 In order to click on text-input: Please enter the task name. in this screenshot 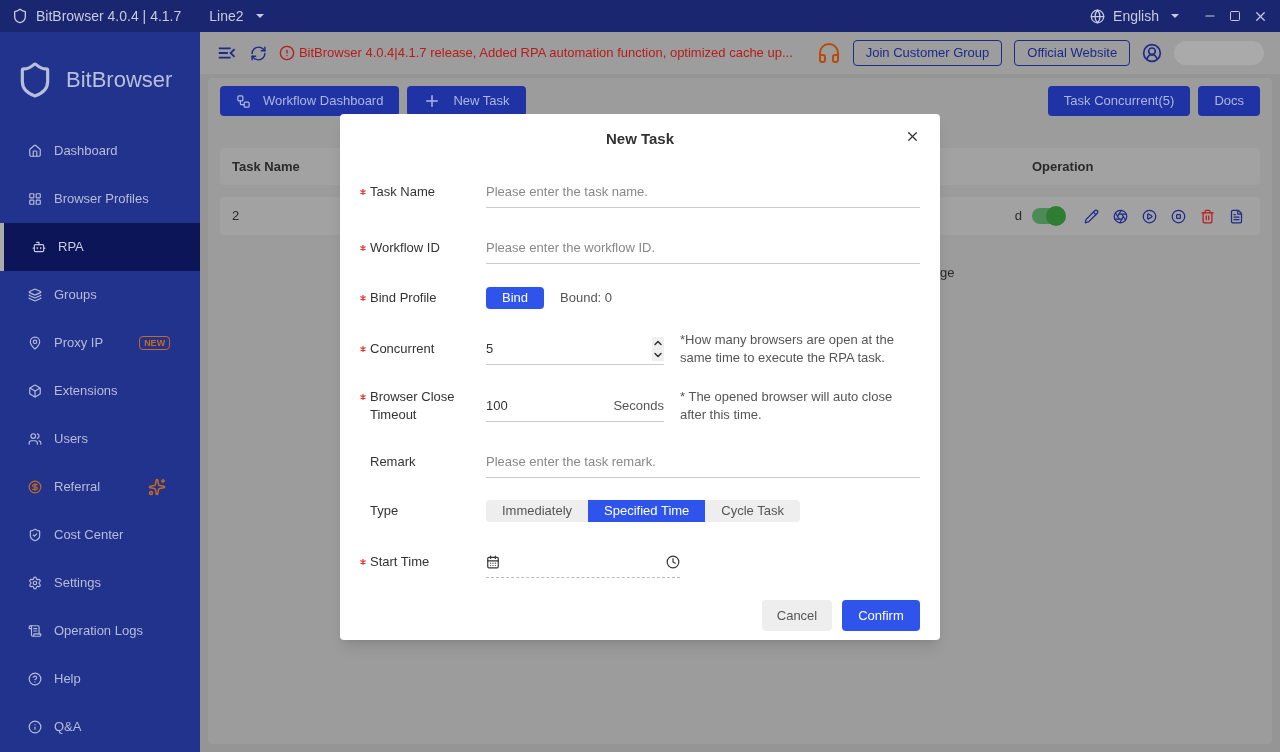, I will do `click(703, 192)`.